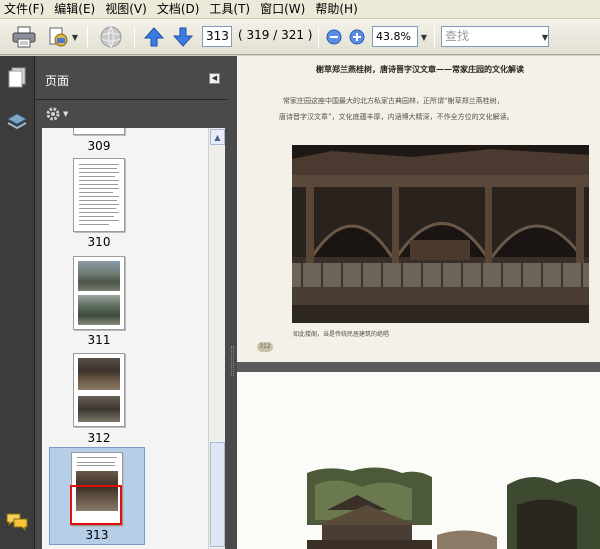 This screenshot has width=600, height=549. I want to click on document-attach-icon, so click(58, 37).